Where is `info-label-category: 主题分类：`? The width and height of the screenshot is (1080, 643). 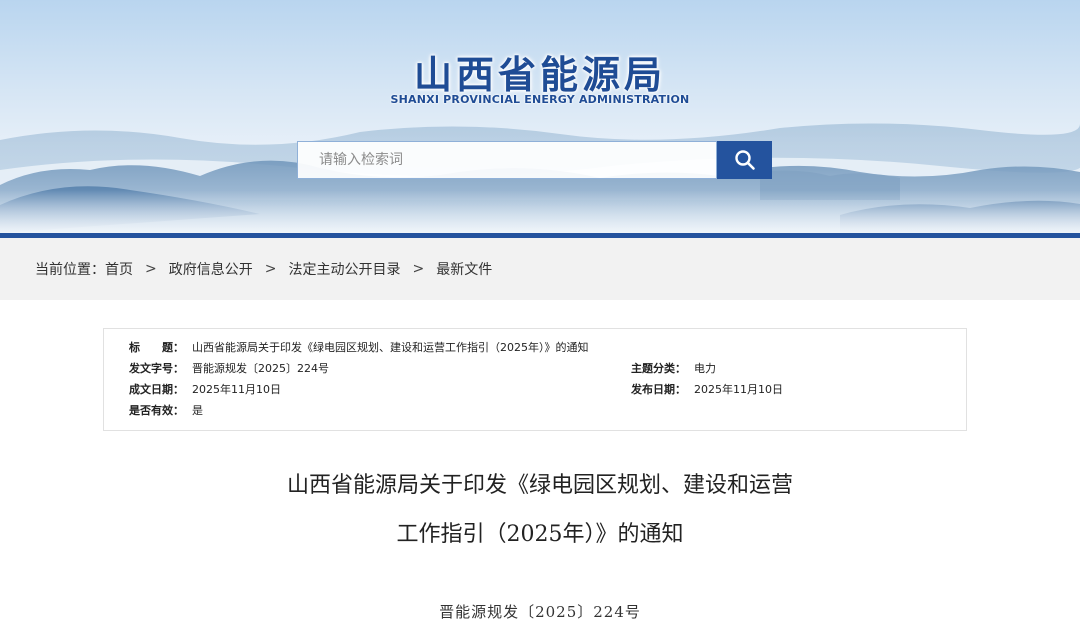
info-label-category: 主题分类： is located at coordinates (658, 368).